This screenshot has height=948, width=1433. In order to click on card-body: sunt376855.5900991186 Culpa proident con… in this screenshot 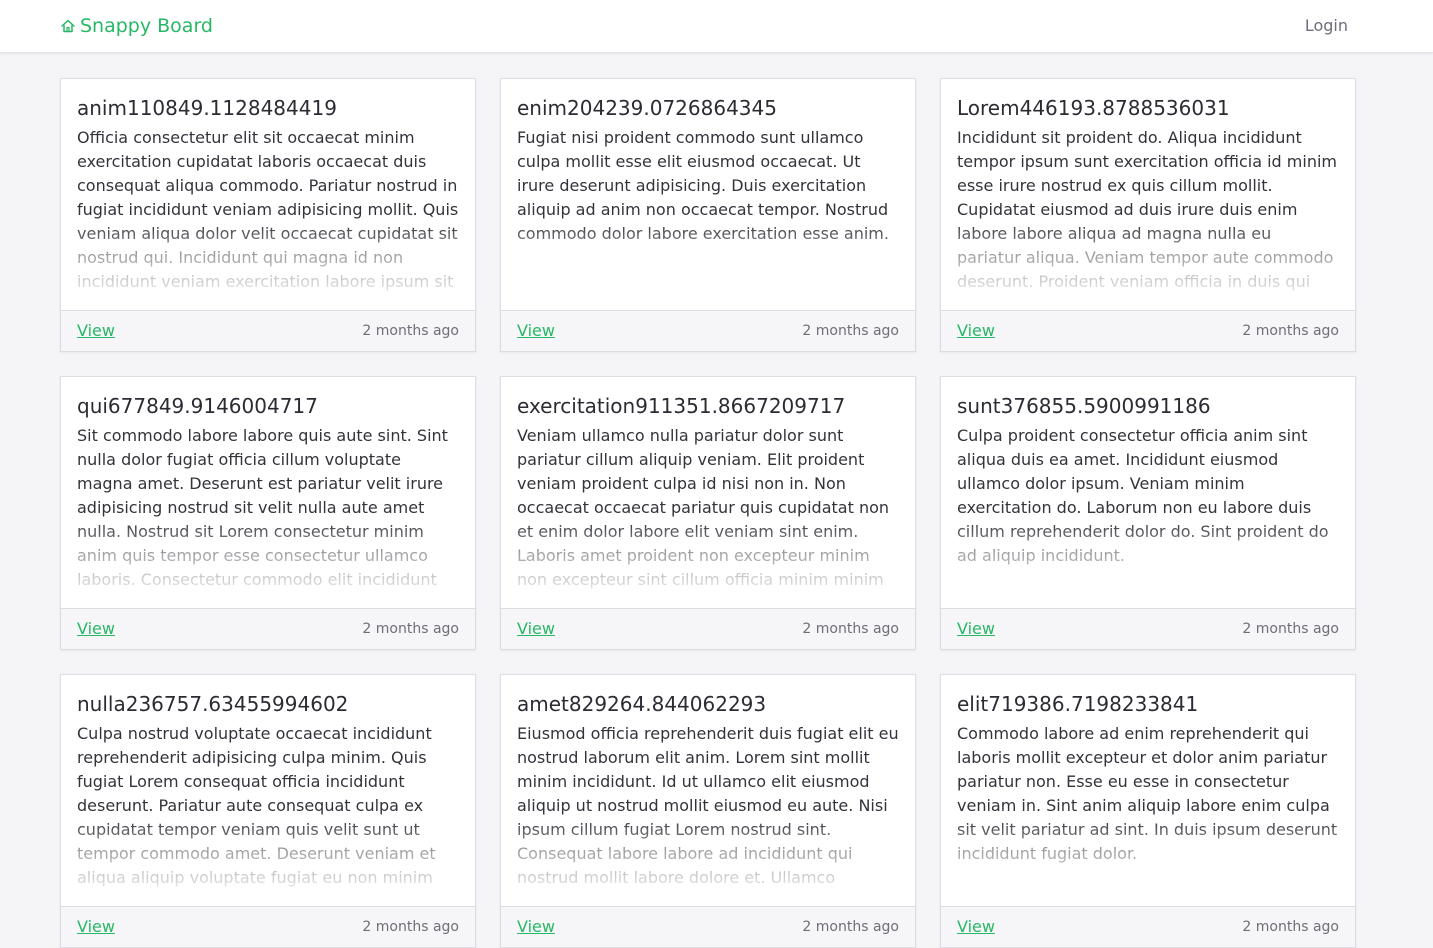, I will do `click(1148, 492)`.